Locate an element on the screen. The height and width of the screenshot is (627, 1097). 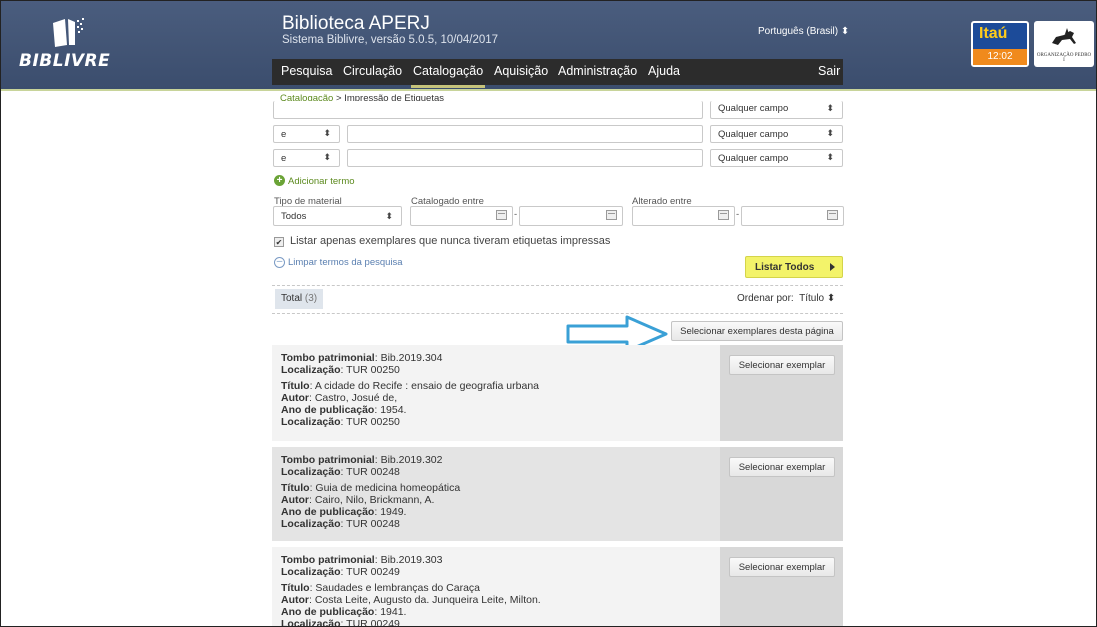
title-line: Título: Saudades e lembranças do Caraça is located at coordinates (496, 588).